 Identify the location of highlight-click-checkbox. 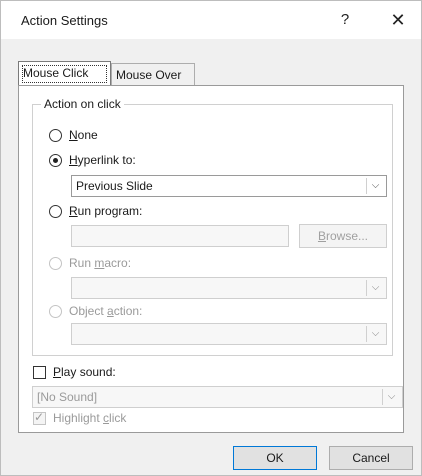
(39, 417).